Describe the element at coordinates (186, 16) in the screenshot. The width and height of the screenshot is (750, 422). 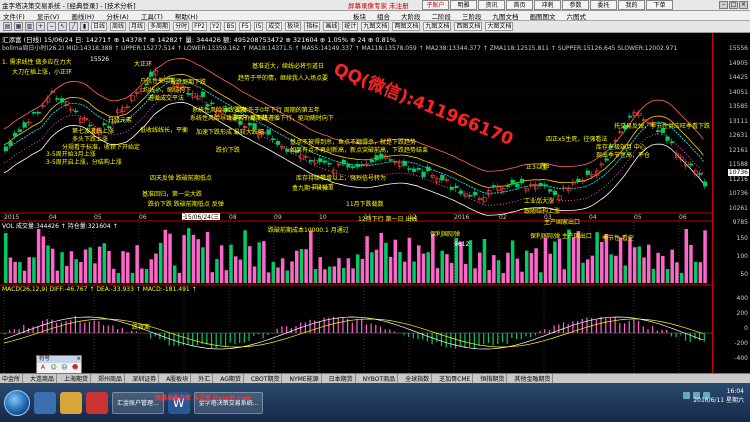
I see `menu-help: 帮助(H)` at that location.